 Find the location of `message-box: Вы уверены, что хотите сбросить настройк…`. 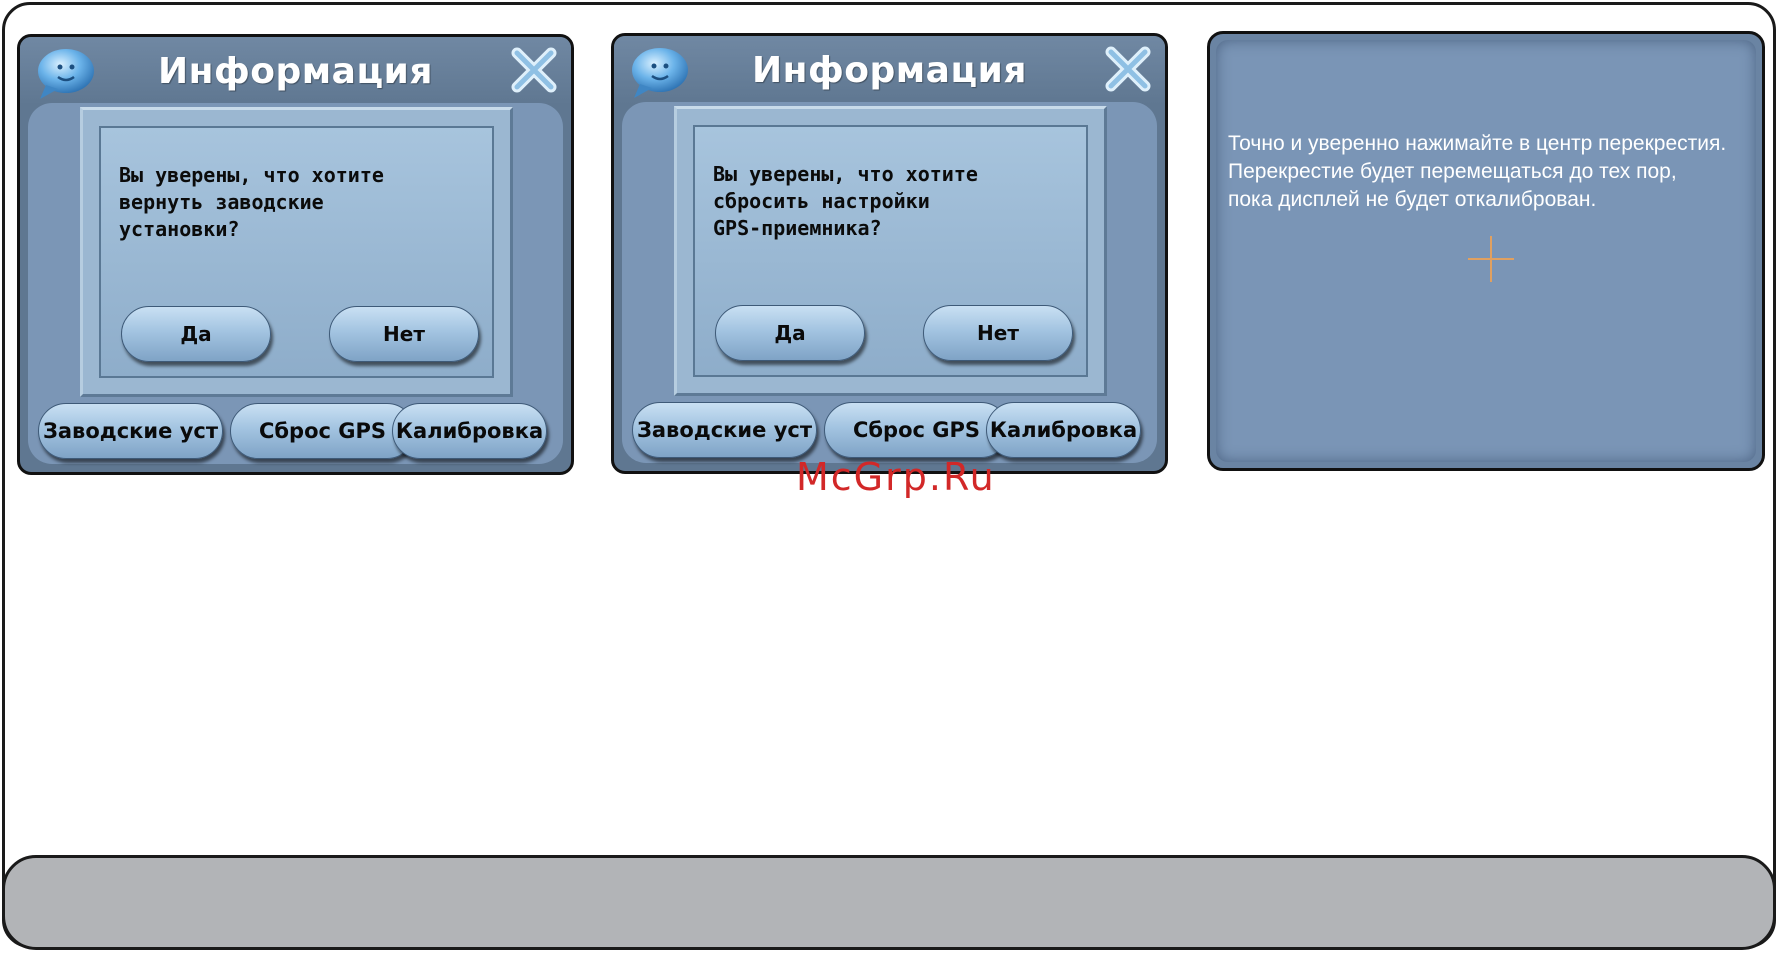

message-box: Вы уверены, что хотите сбросить настройк… is located at coordinates (890, 251).